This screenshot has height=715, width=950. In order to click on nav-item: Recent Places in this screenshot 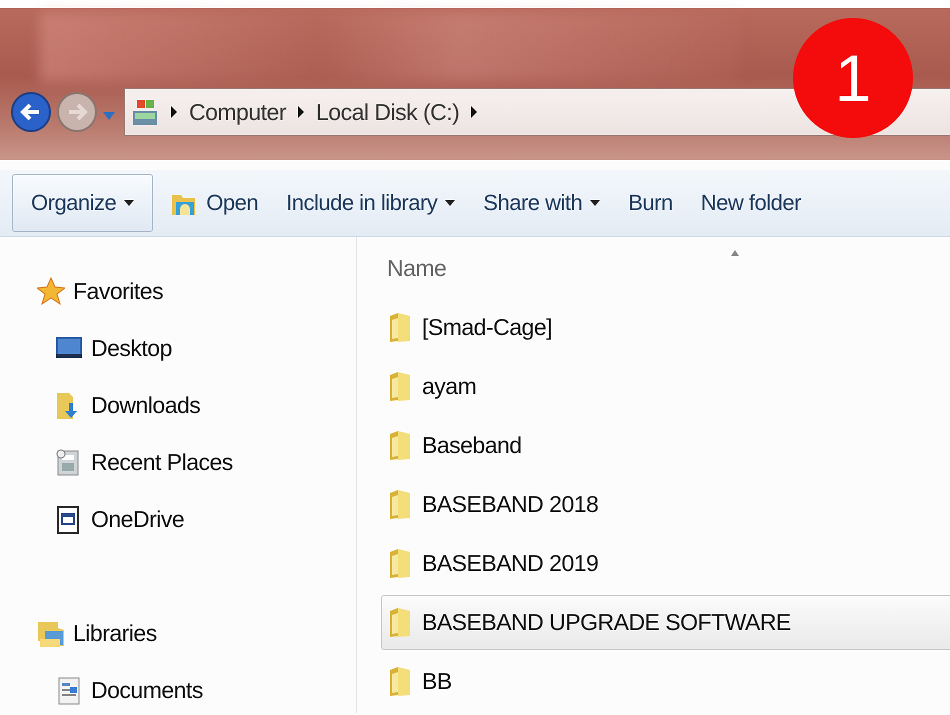, I will do `click(162, 462)`.